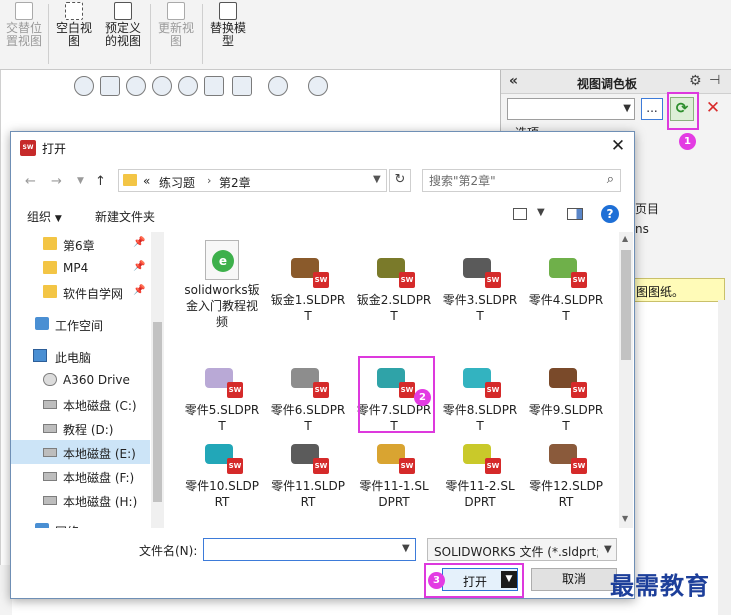 The height and width of the screenshot is (615, 731). I want to click on nav-item-folder: MP4 📌, so click(80, 268).